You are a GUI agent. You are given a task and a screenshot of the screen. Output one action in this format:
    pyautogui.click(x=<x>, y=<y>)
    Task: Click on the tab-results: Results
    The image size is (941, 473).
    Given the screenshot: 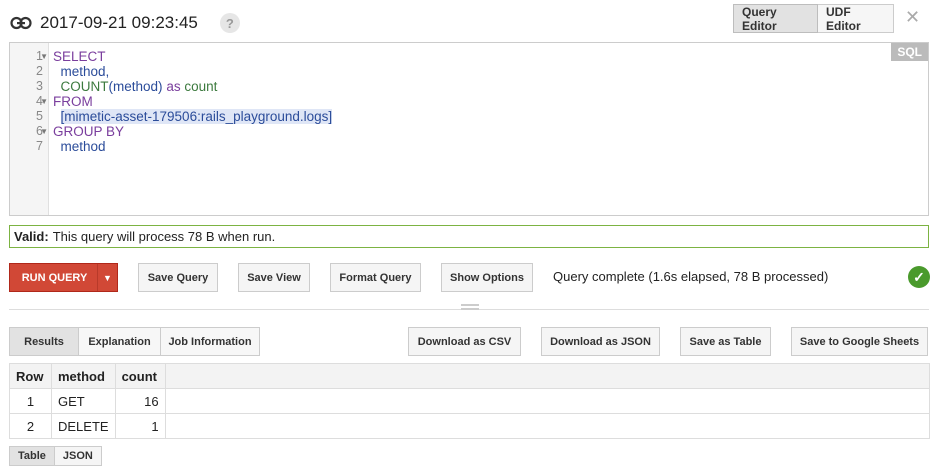 What is the action you would take?
    pyautogui.click(x=44, y=341)
    